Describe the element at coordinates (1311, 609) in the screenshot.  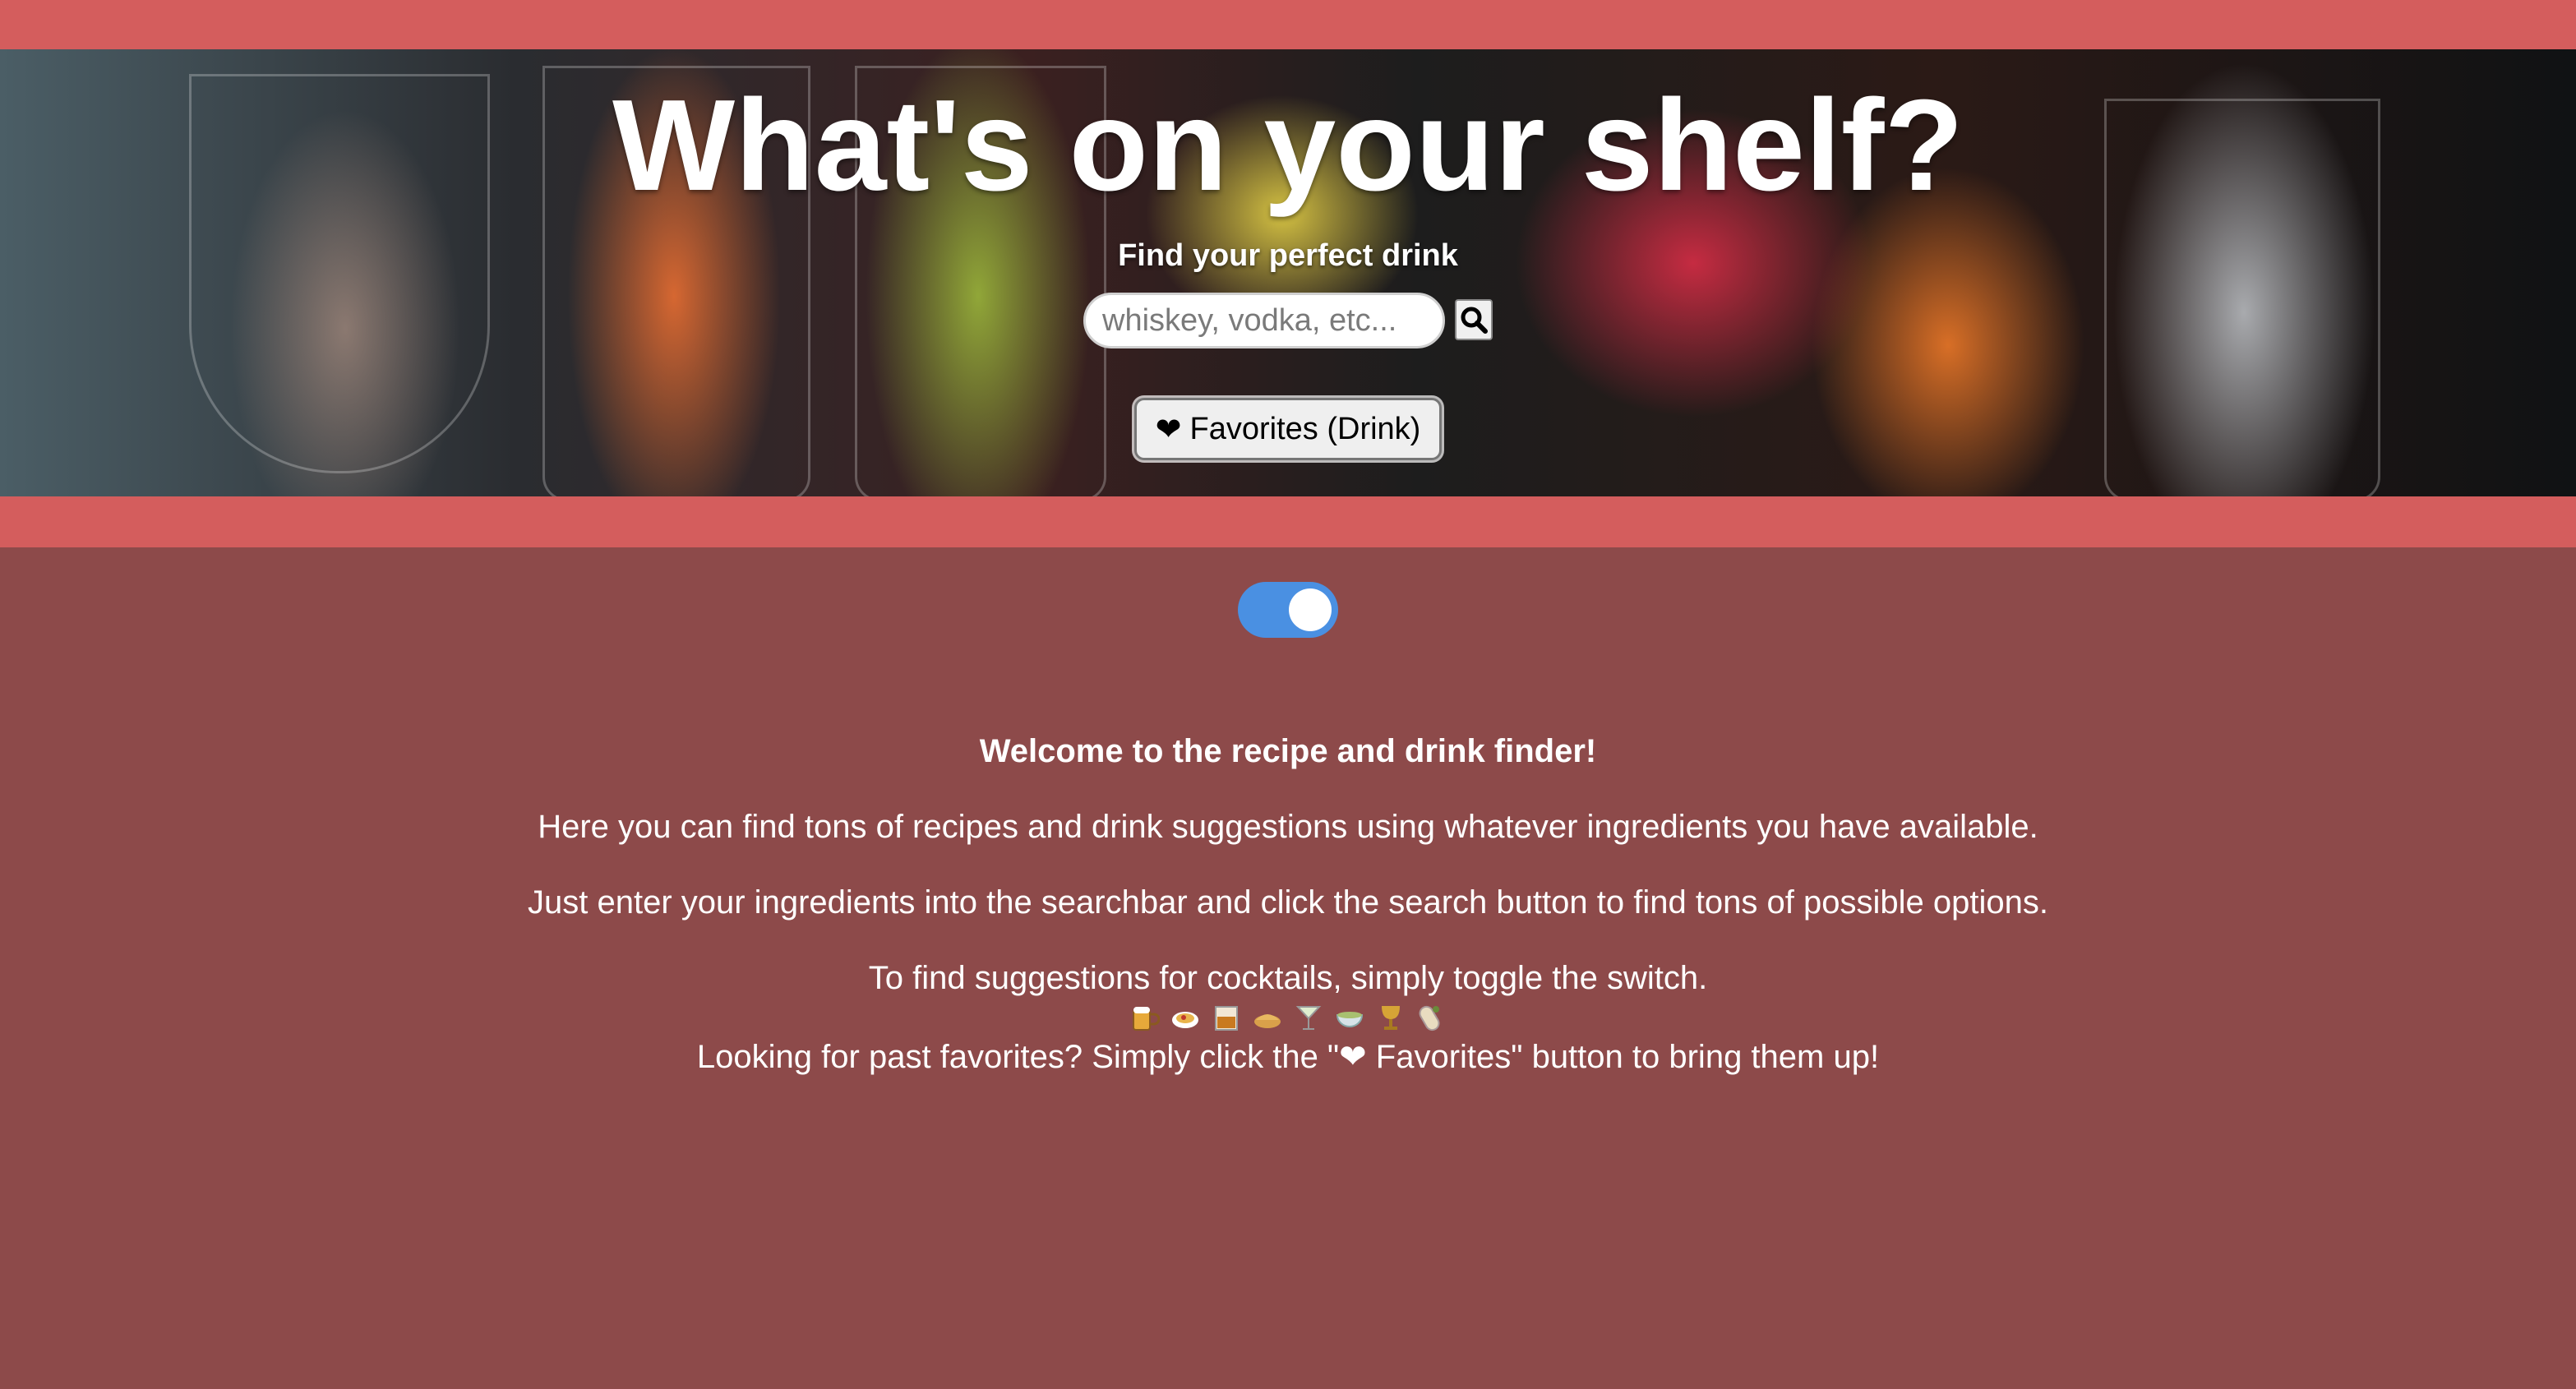
I see `toggle-knob` at that location.